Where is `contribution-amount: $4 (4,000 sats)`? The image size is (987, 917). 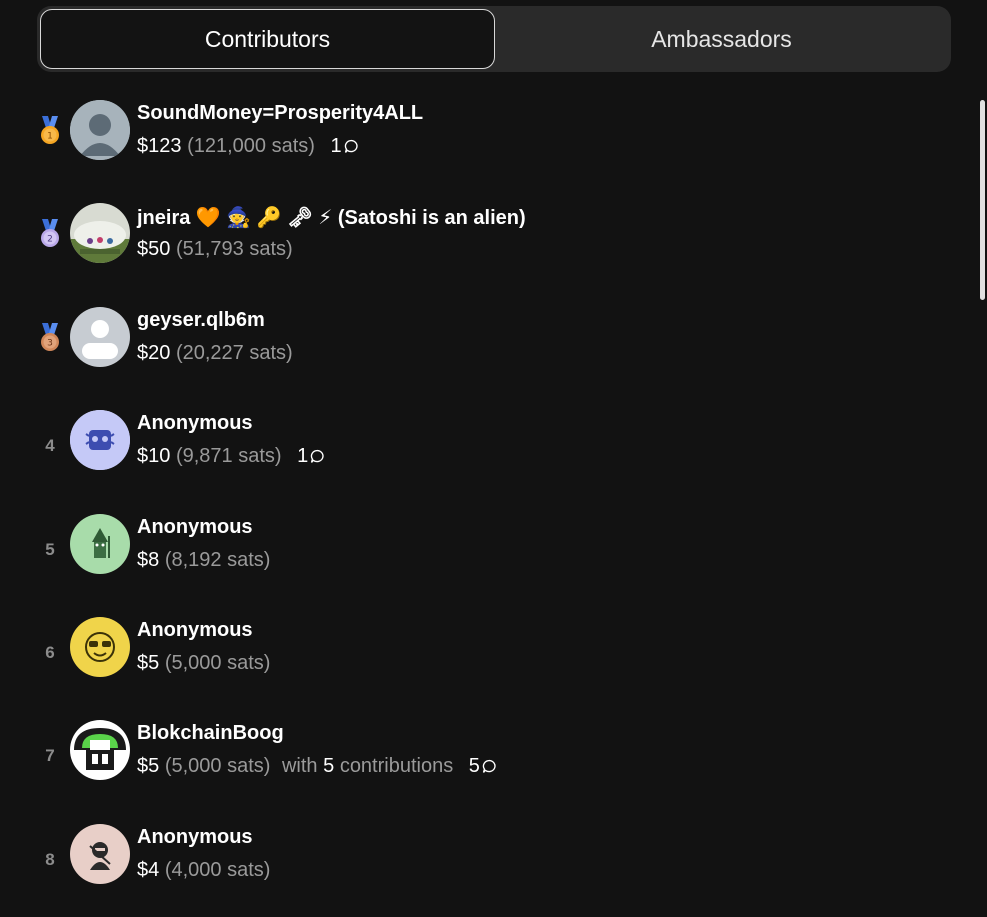 contribution-amount: $4 (4,000 sats) is located at coordinates (203, 870).